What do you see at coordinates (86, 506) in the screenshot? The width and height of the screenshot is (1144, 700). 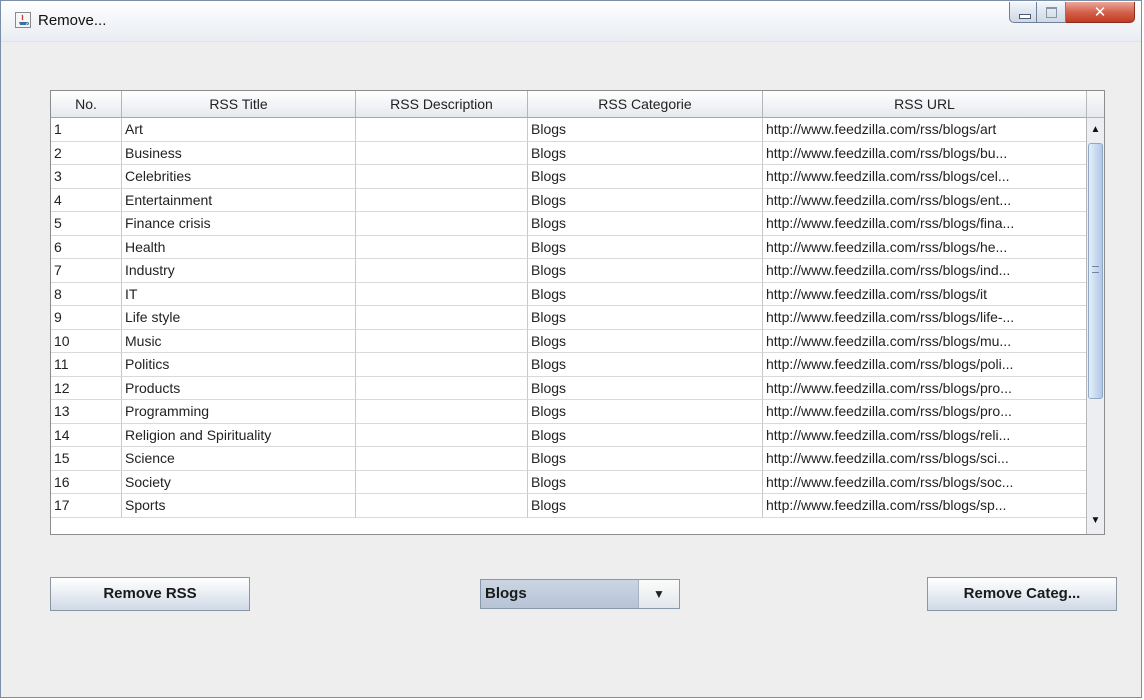 I see `cell-no: 17` at bounding box center [86, 506].